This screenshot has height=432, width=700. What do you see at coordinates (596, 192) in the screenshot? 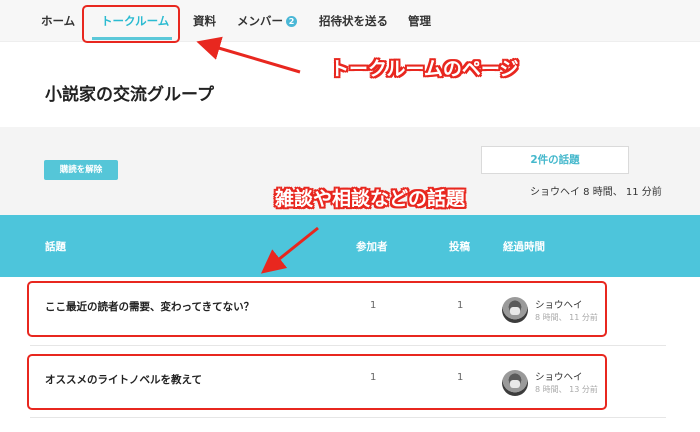
I see `latest-activity: ショウヘイ 8 時間、 11 分前` at bounding box center [596, 192].